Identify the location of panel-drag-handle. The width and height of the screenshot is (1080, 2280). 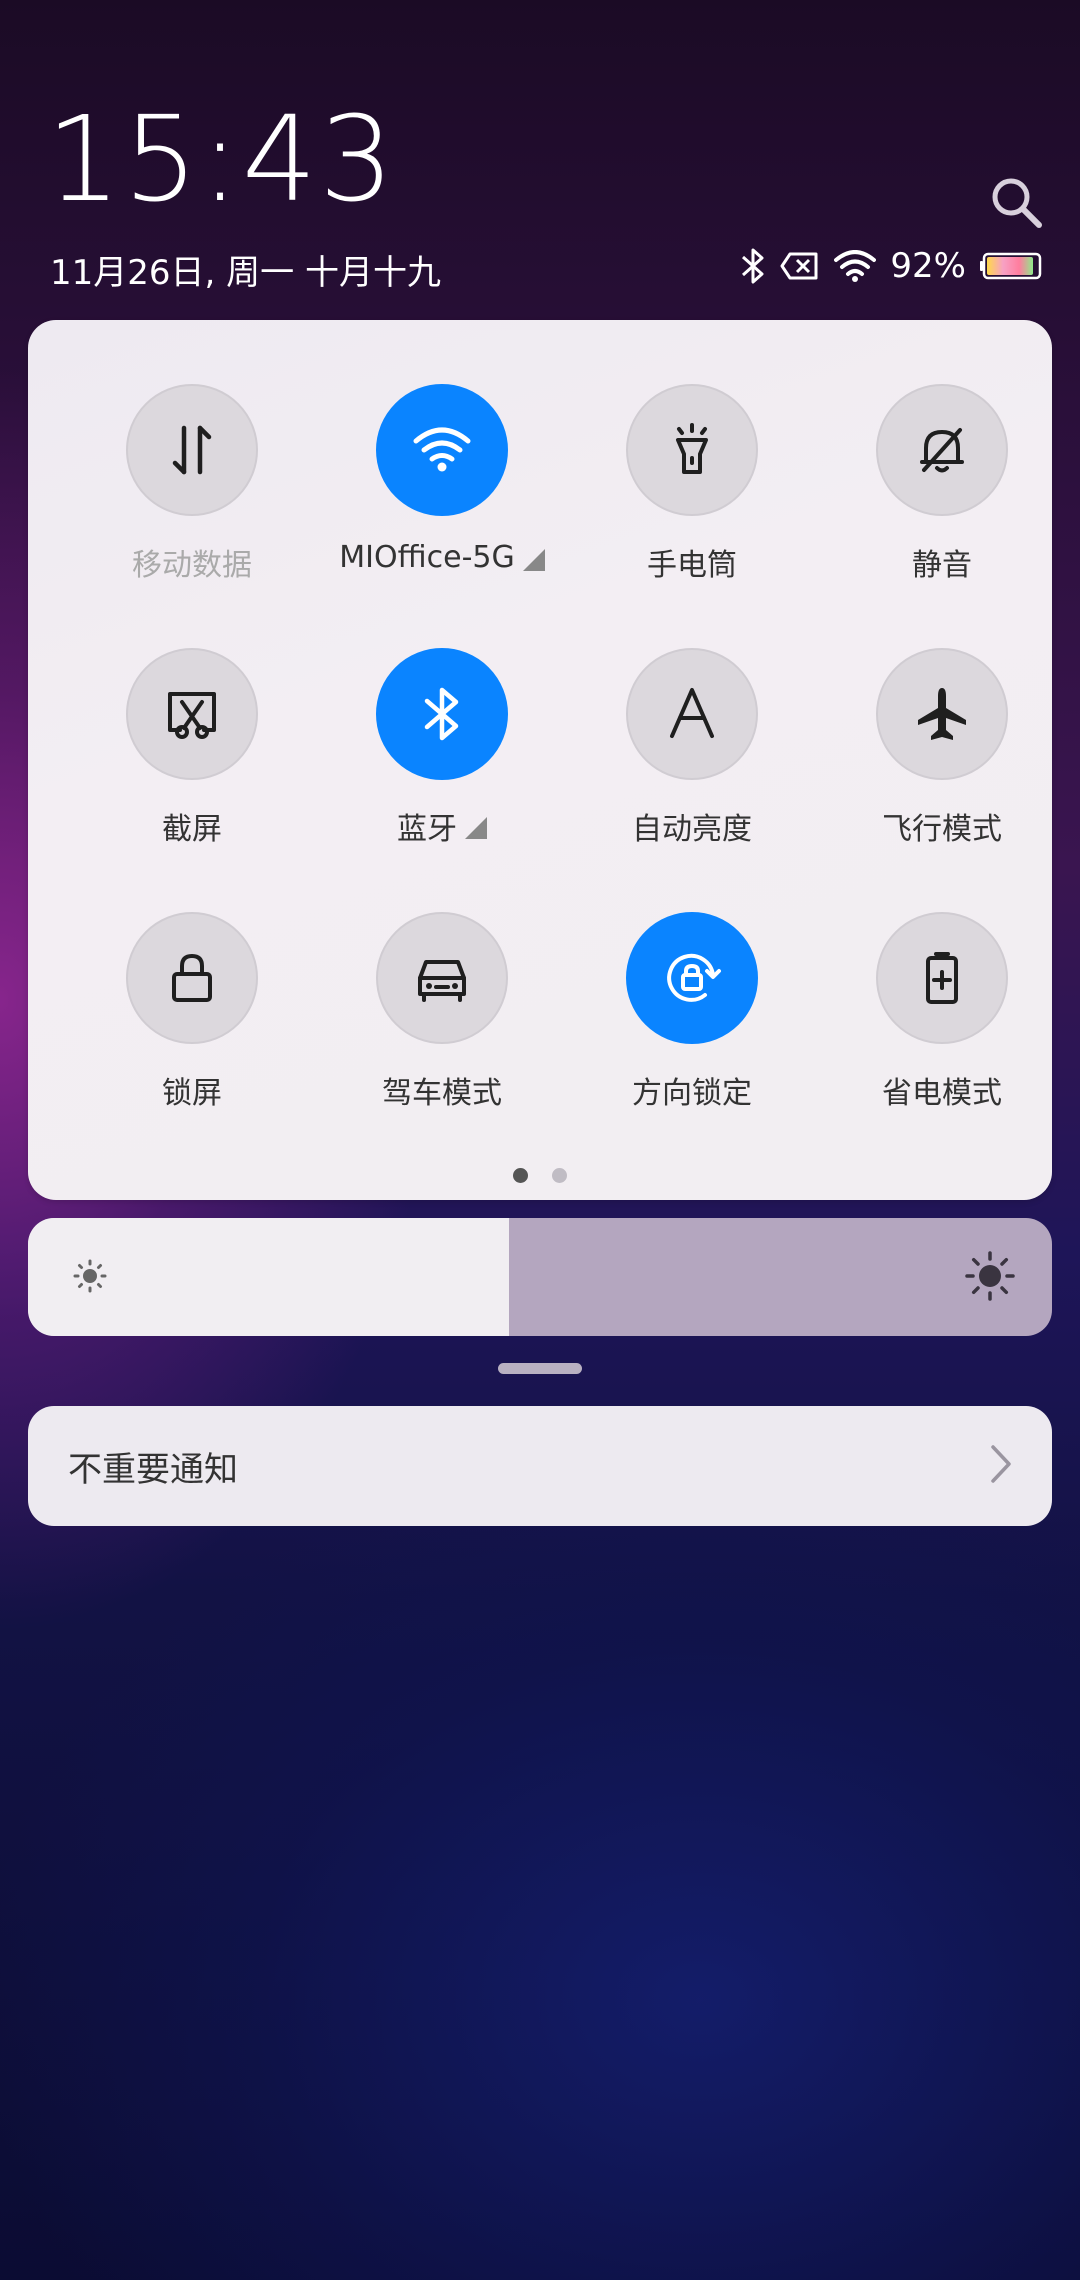
(540, 1368).